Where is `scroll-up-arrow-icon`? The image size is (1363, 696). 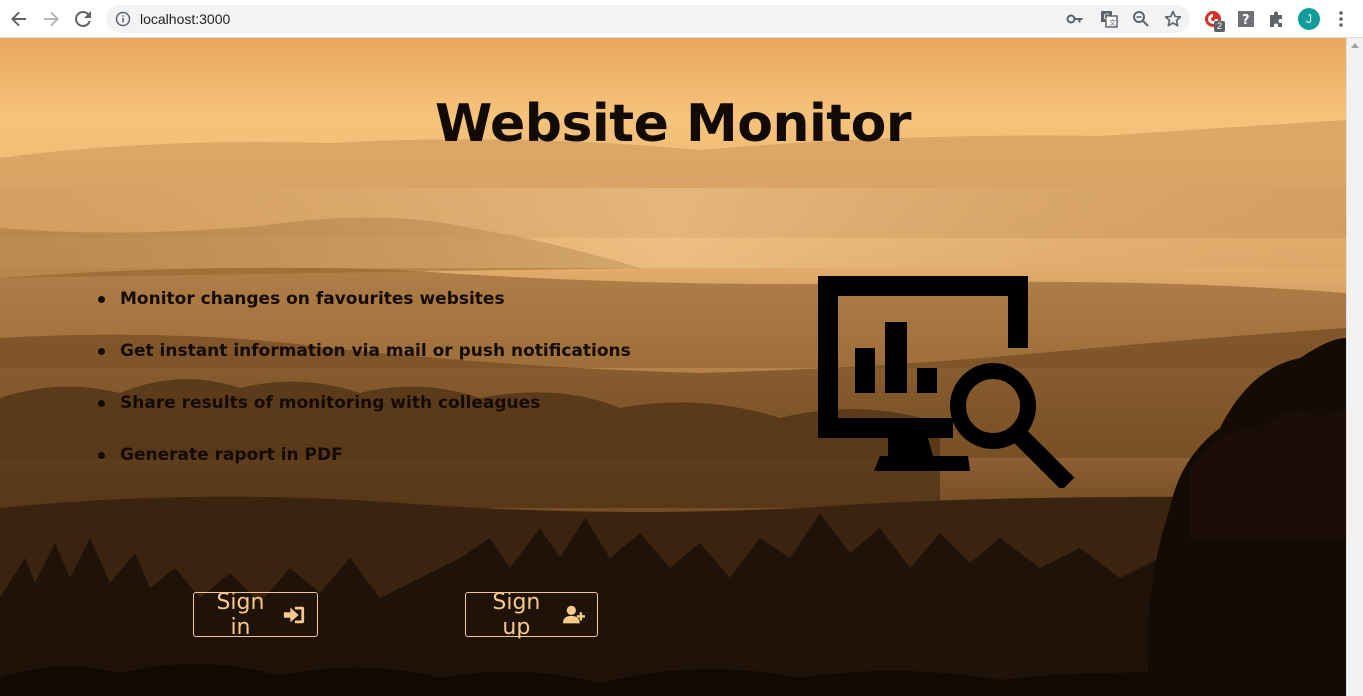
scroll-up-arrow-icon is located at coordinates (1355, 45).